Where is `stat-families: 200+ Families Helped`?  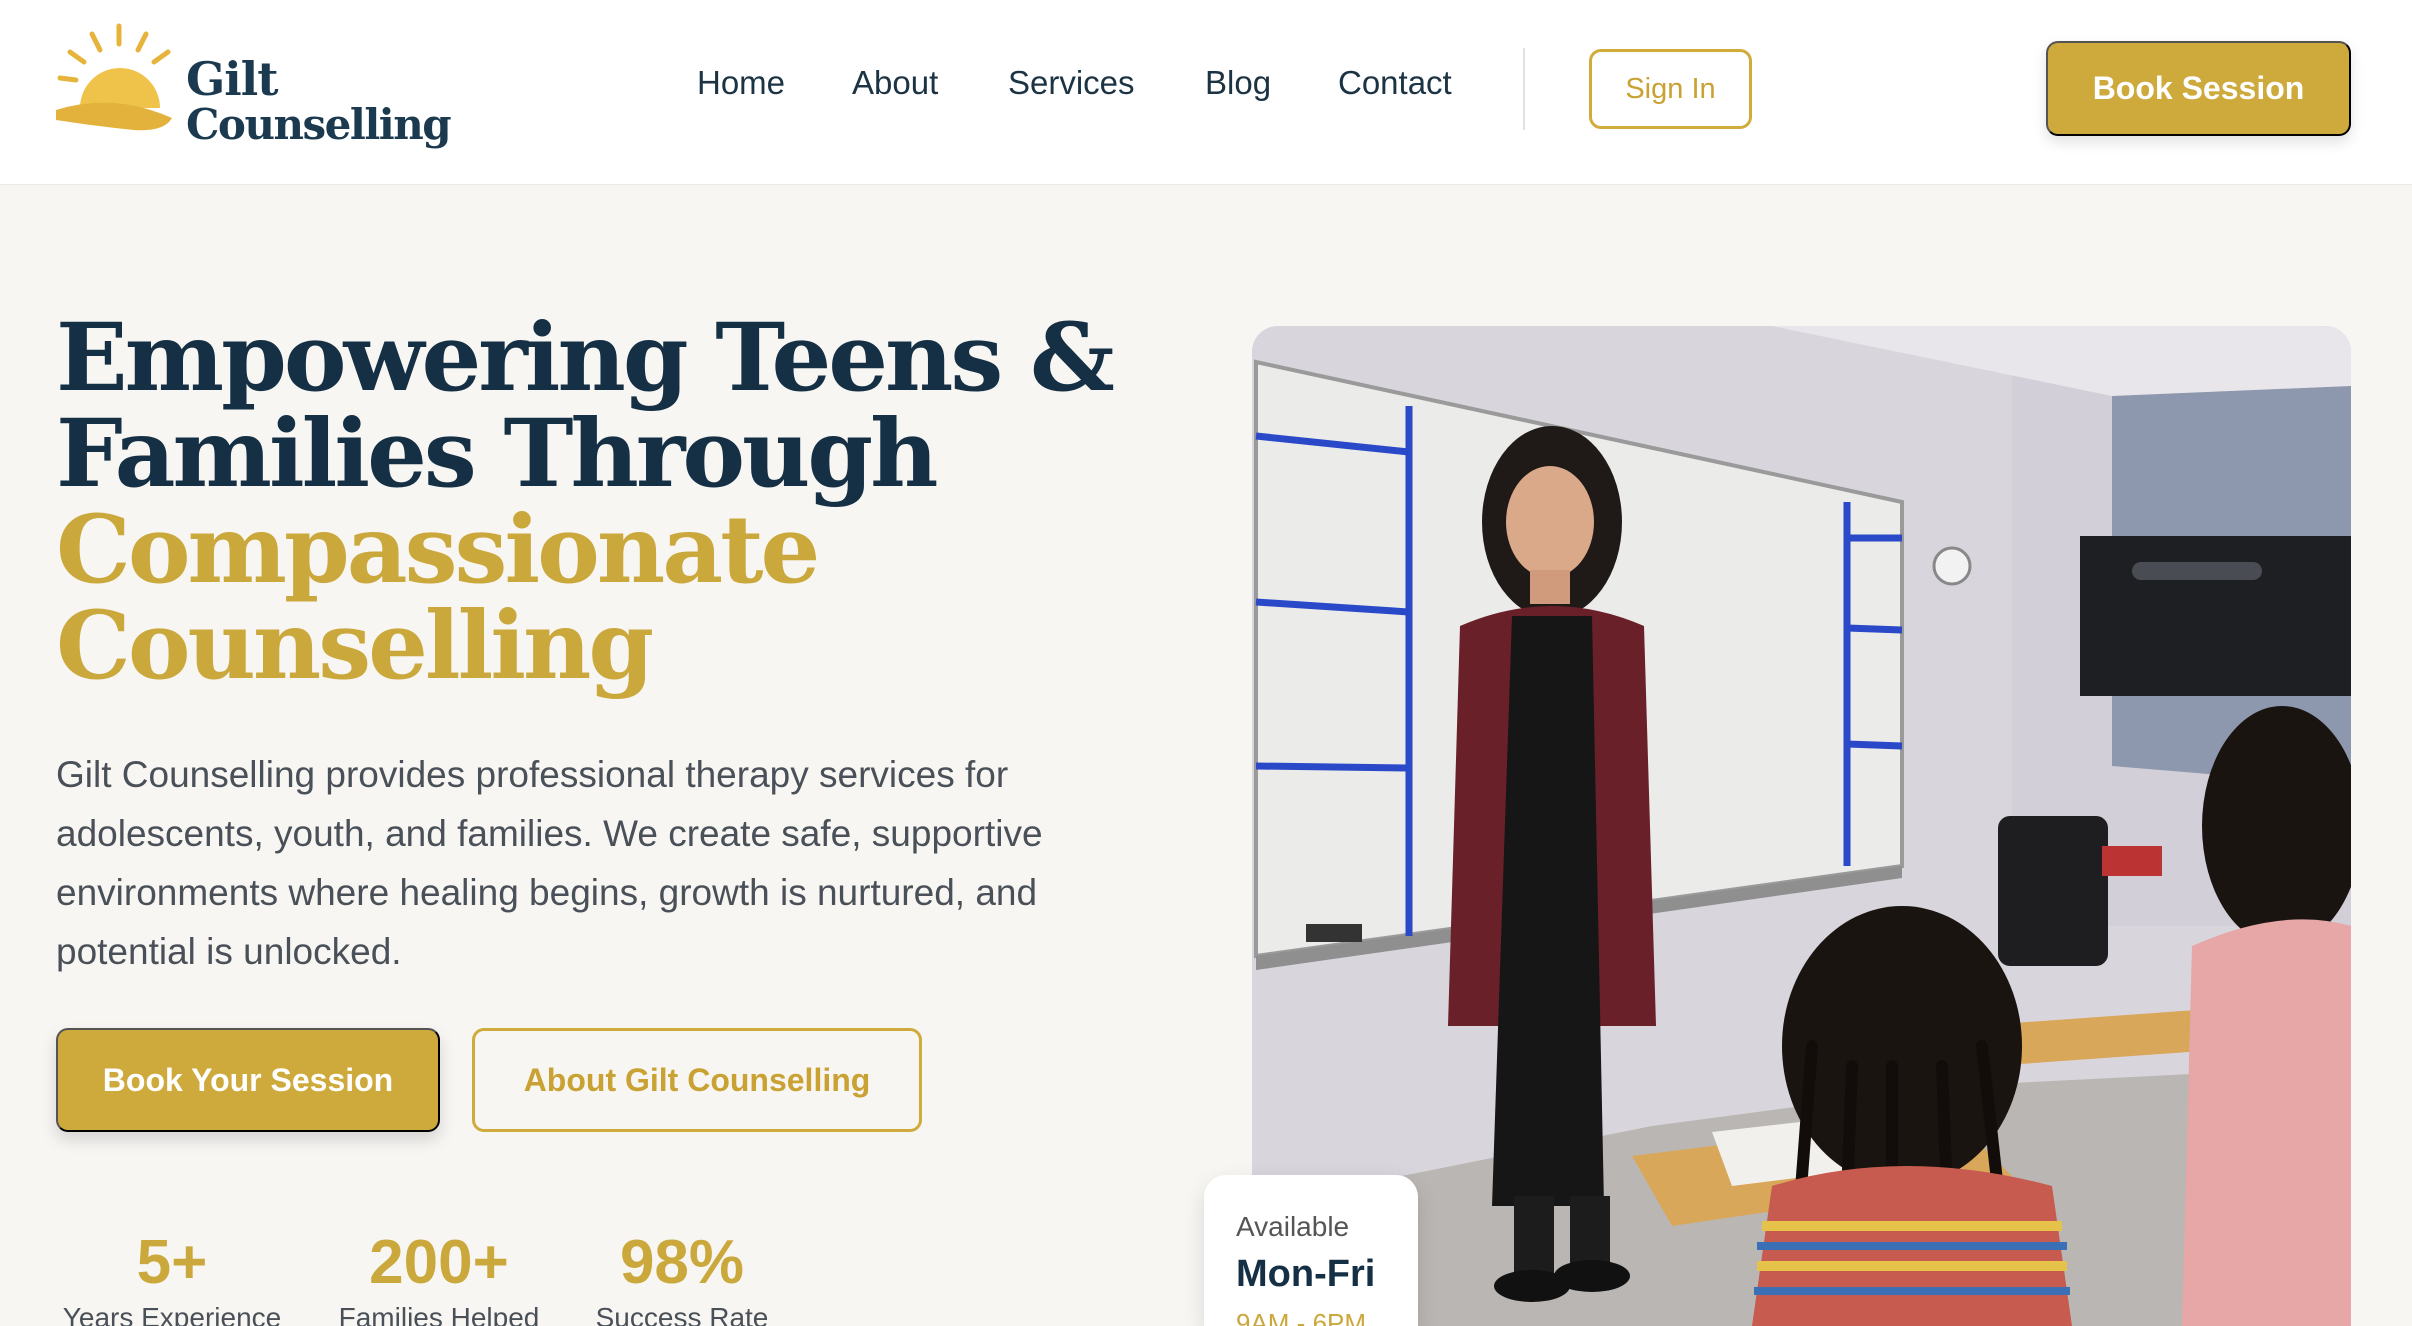 stat-families: 200+ Families Helped is located at coordinates (439, 1277).